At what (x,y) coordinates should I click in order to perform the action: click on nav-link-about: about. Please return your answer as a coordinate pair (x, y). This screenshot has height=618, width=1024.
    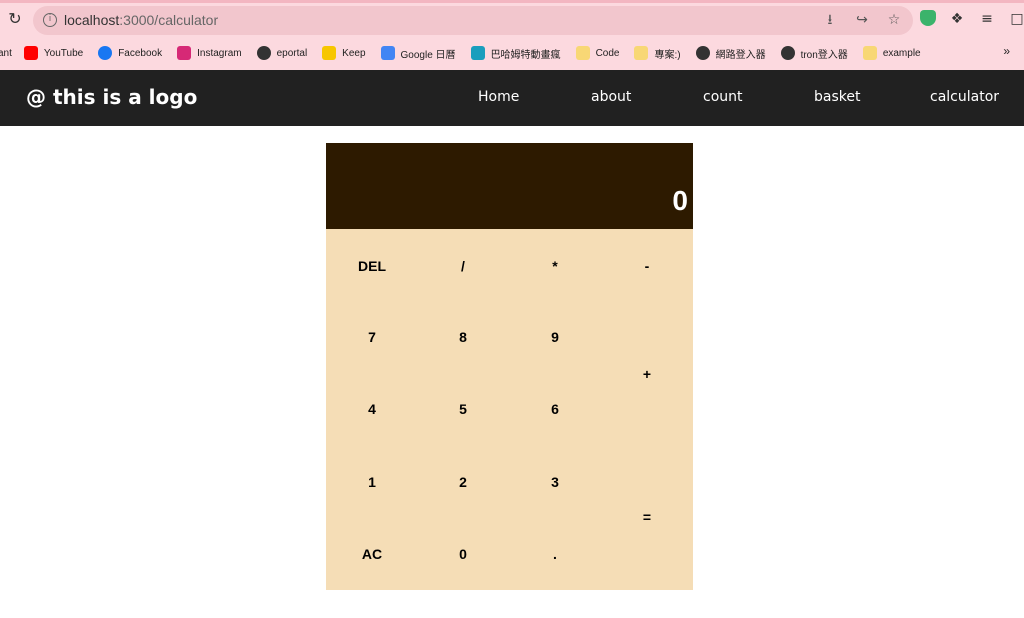
    Looking at the image, I should click on (611, 97).